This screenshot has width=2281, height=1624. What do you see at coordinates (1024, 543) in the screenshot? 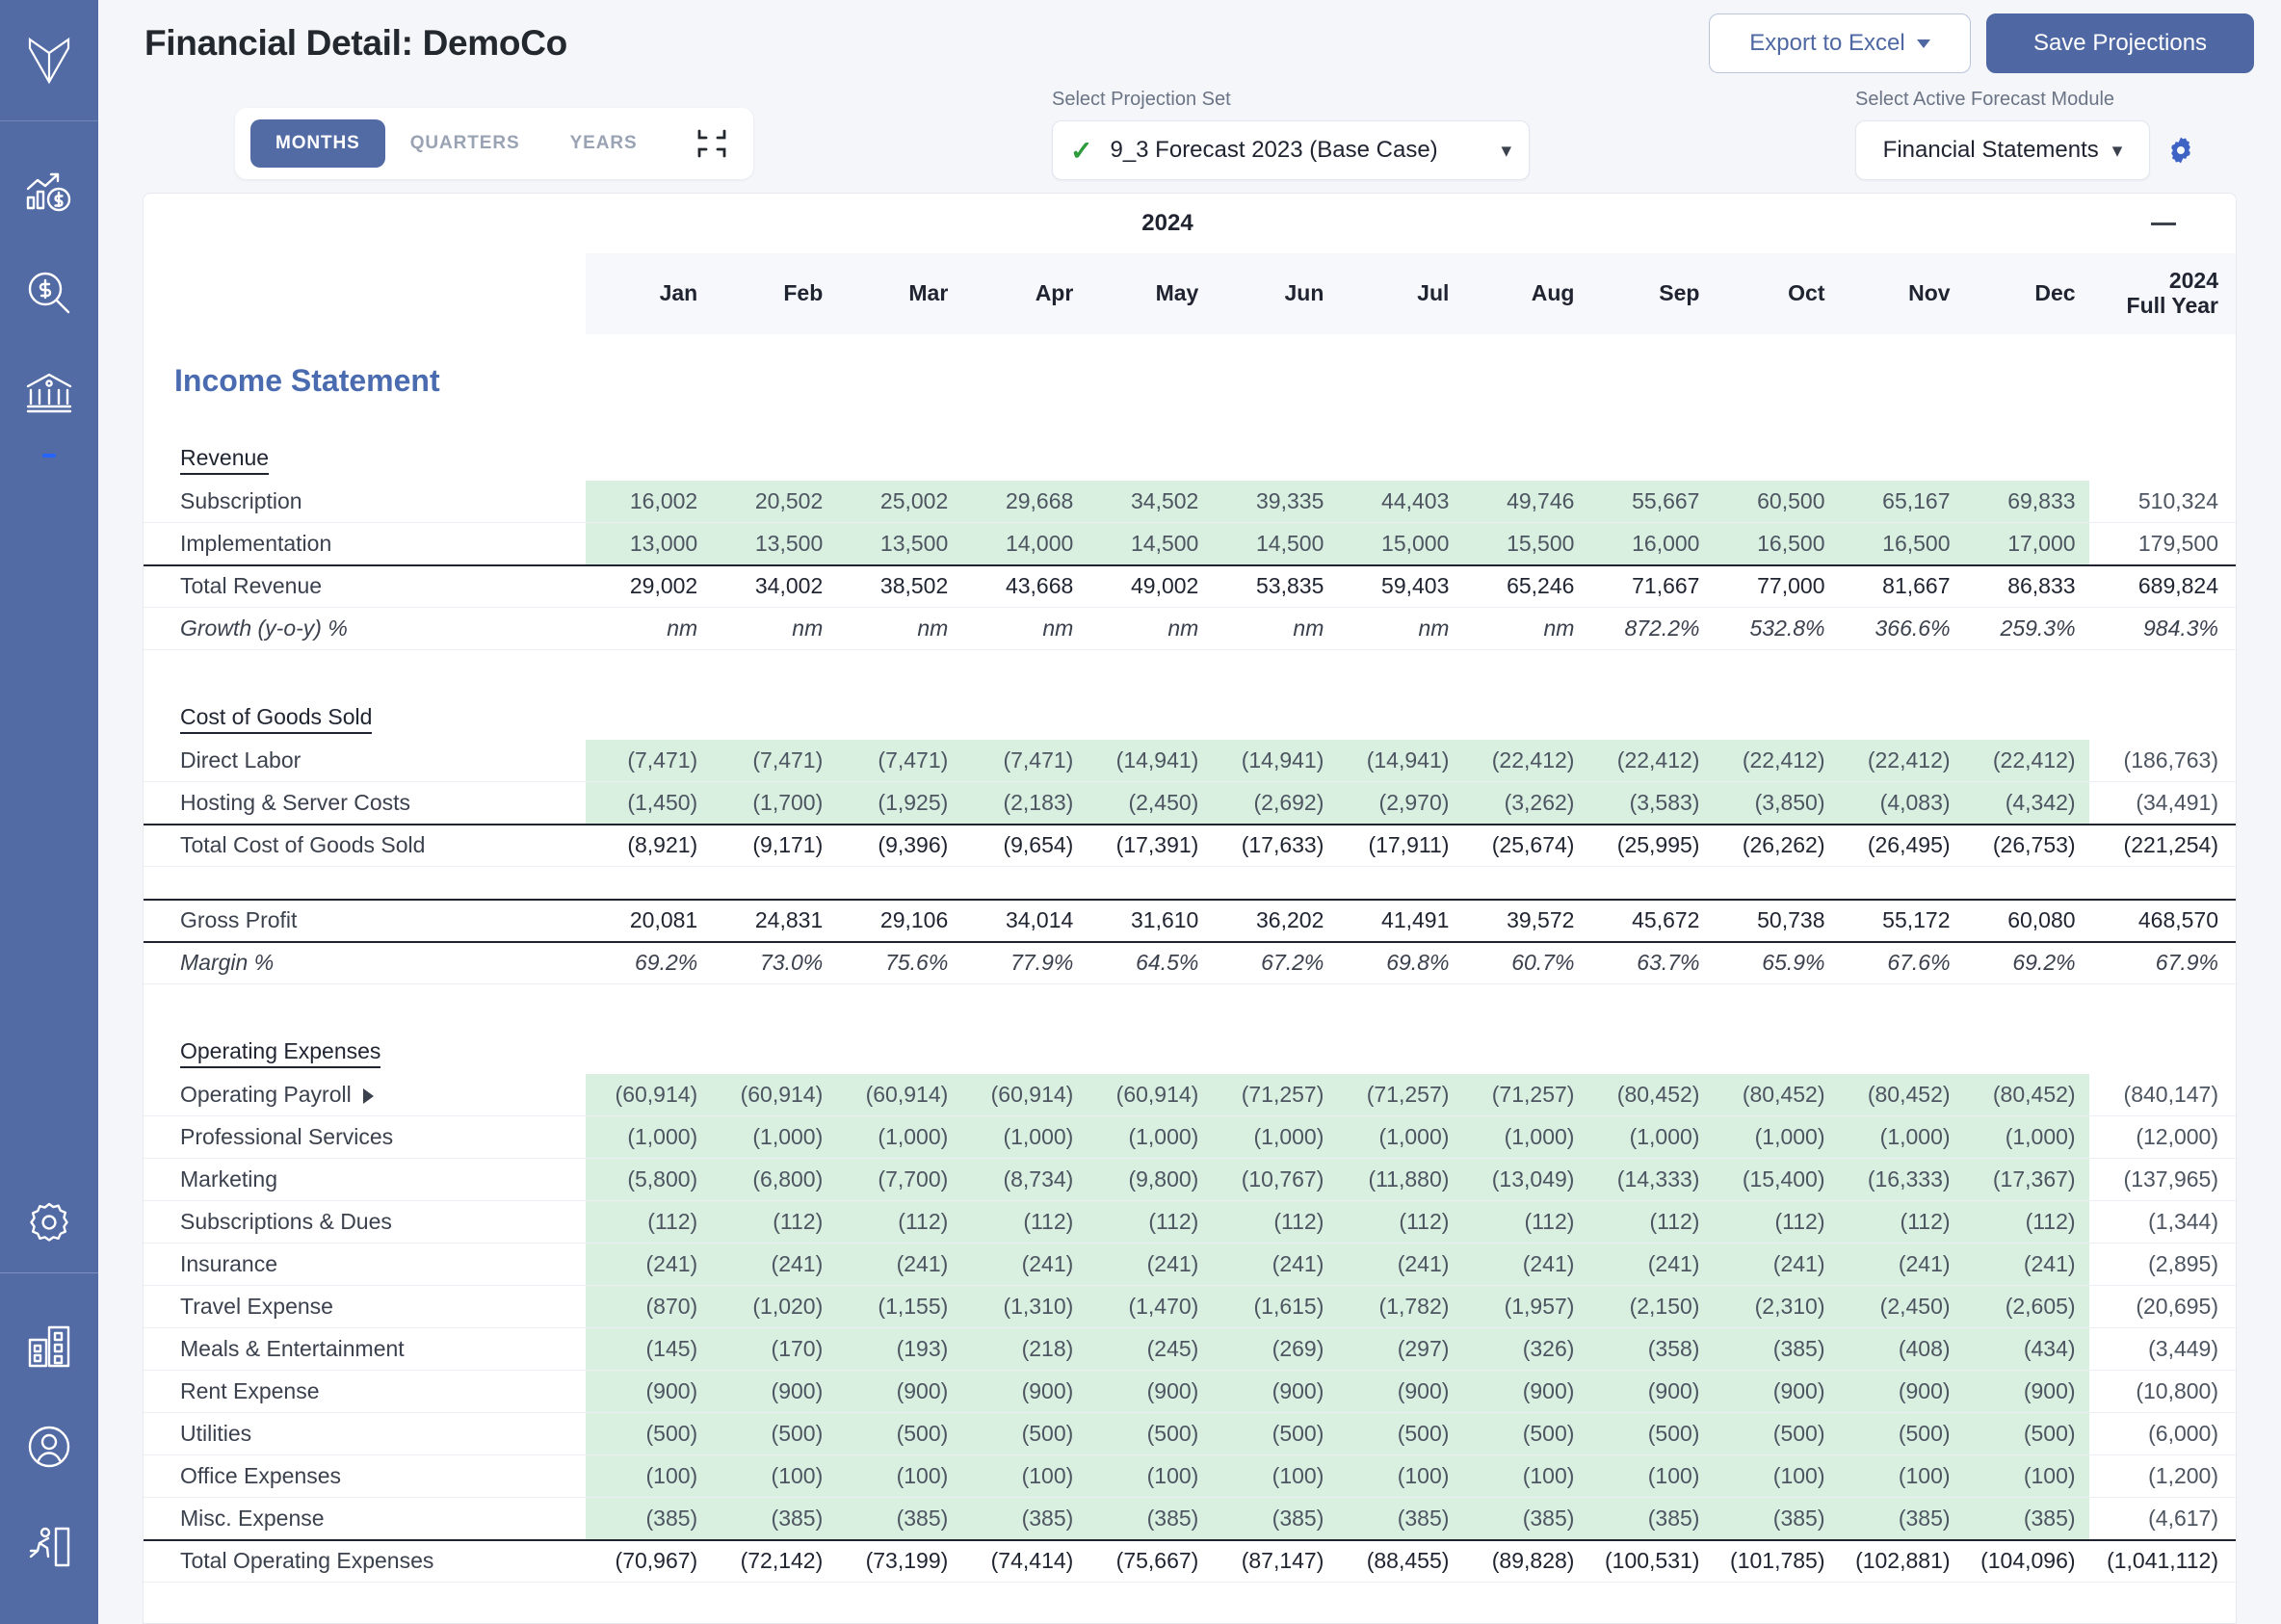
I see `editable-cell: 14,000` at bounding box center [1024, 543].